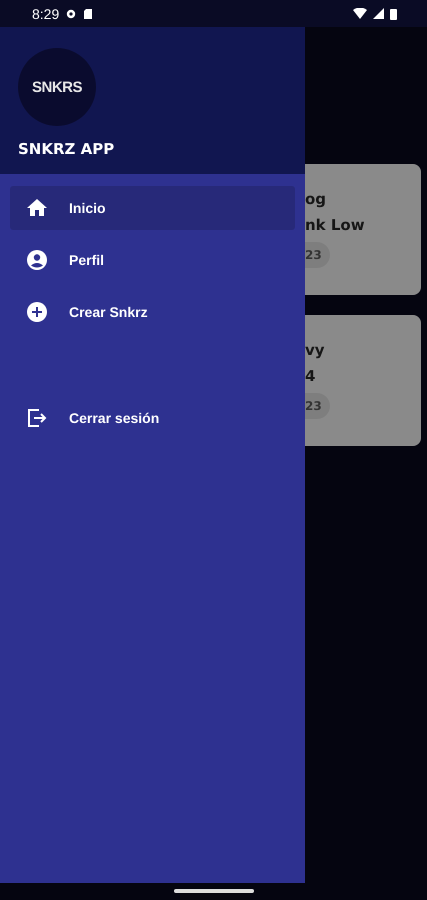 The width and height of the screenshot is (427, 900). I want to click on signal-icon, so click(378, 13).